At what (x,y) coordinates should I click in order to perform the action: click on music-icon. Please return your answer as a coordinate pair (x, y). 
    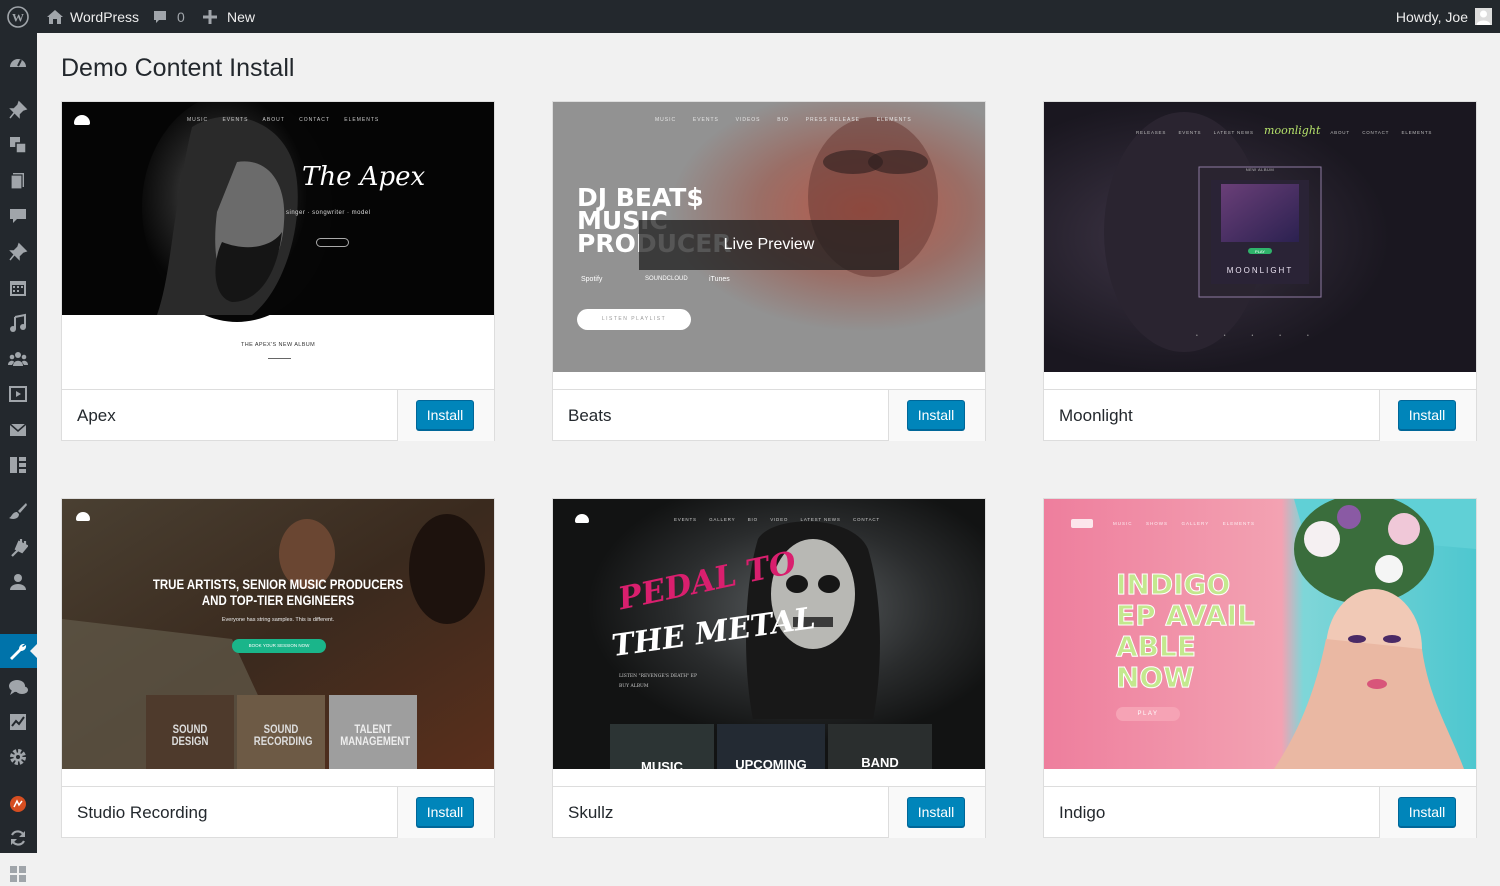
    Looking at the image, I should click on (18, 323).